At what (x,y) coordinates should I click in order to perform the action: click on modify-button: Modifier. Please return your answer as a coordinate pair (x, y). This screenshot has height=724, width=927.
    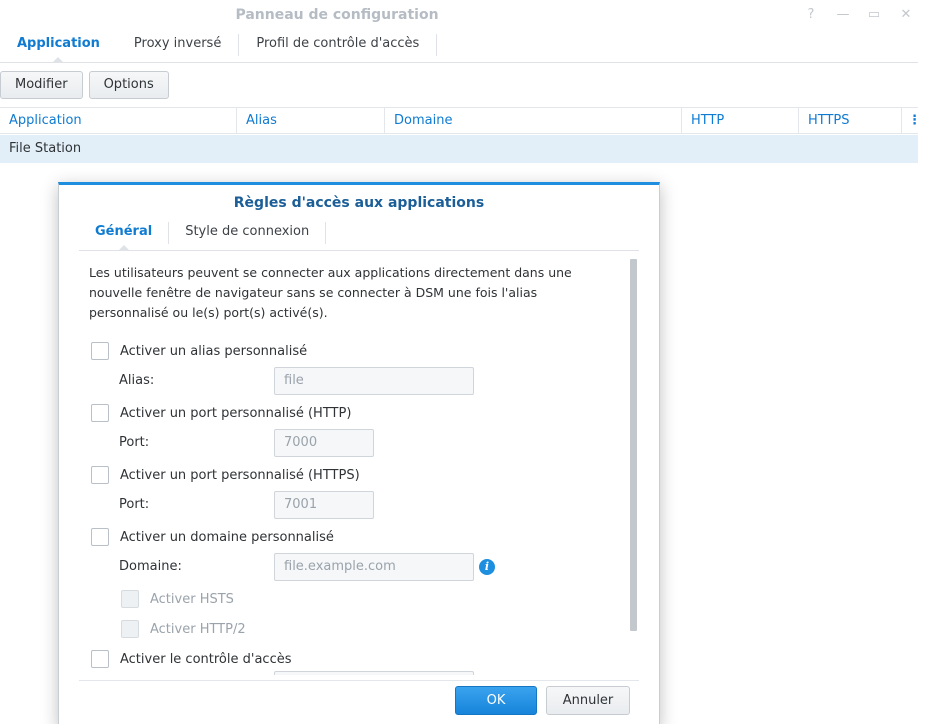
    Looking at the image, I should click on (41, 85).